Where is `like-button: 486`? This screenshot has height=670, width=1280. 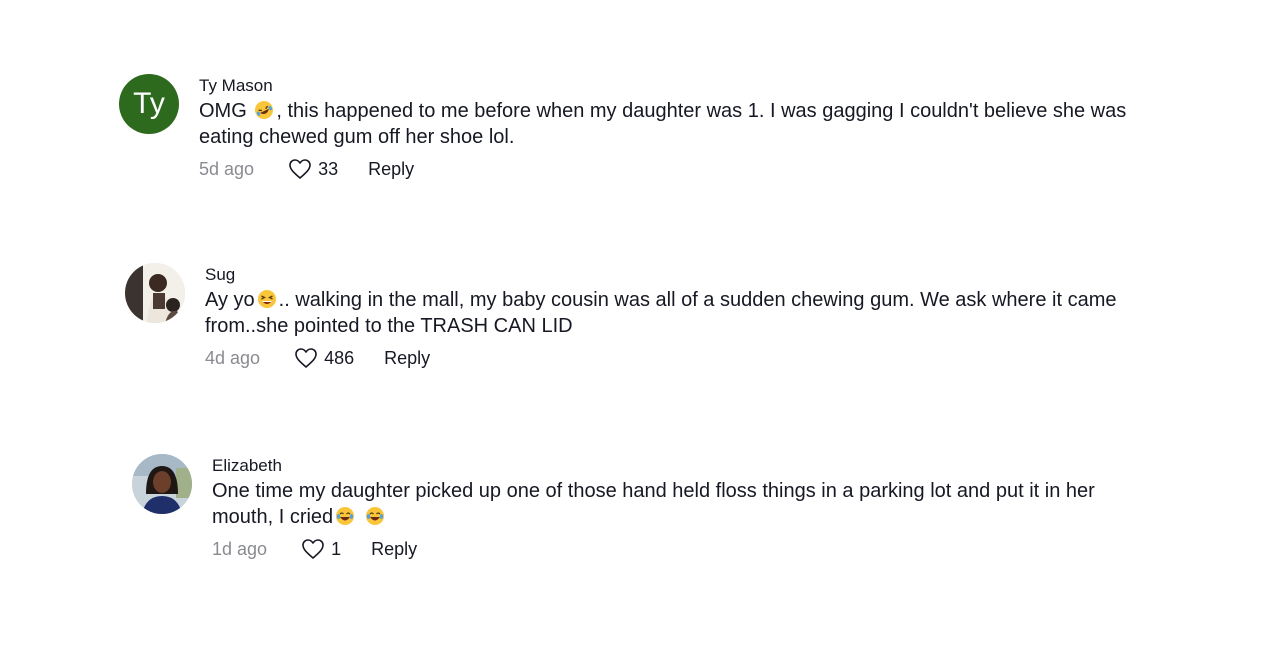 like-button: 486 is located at coordinates (324, 358).